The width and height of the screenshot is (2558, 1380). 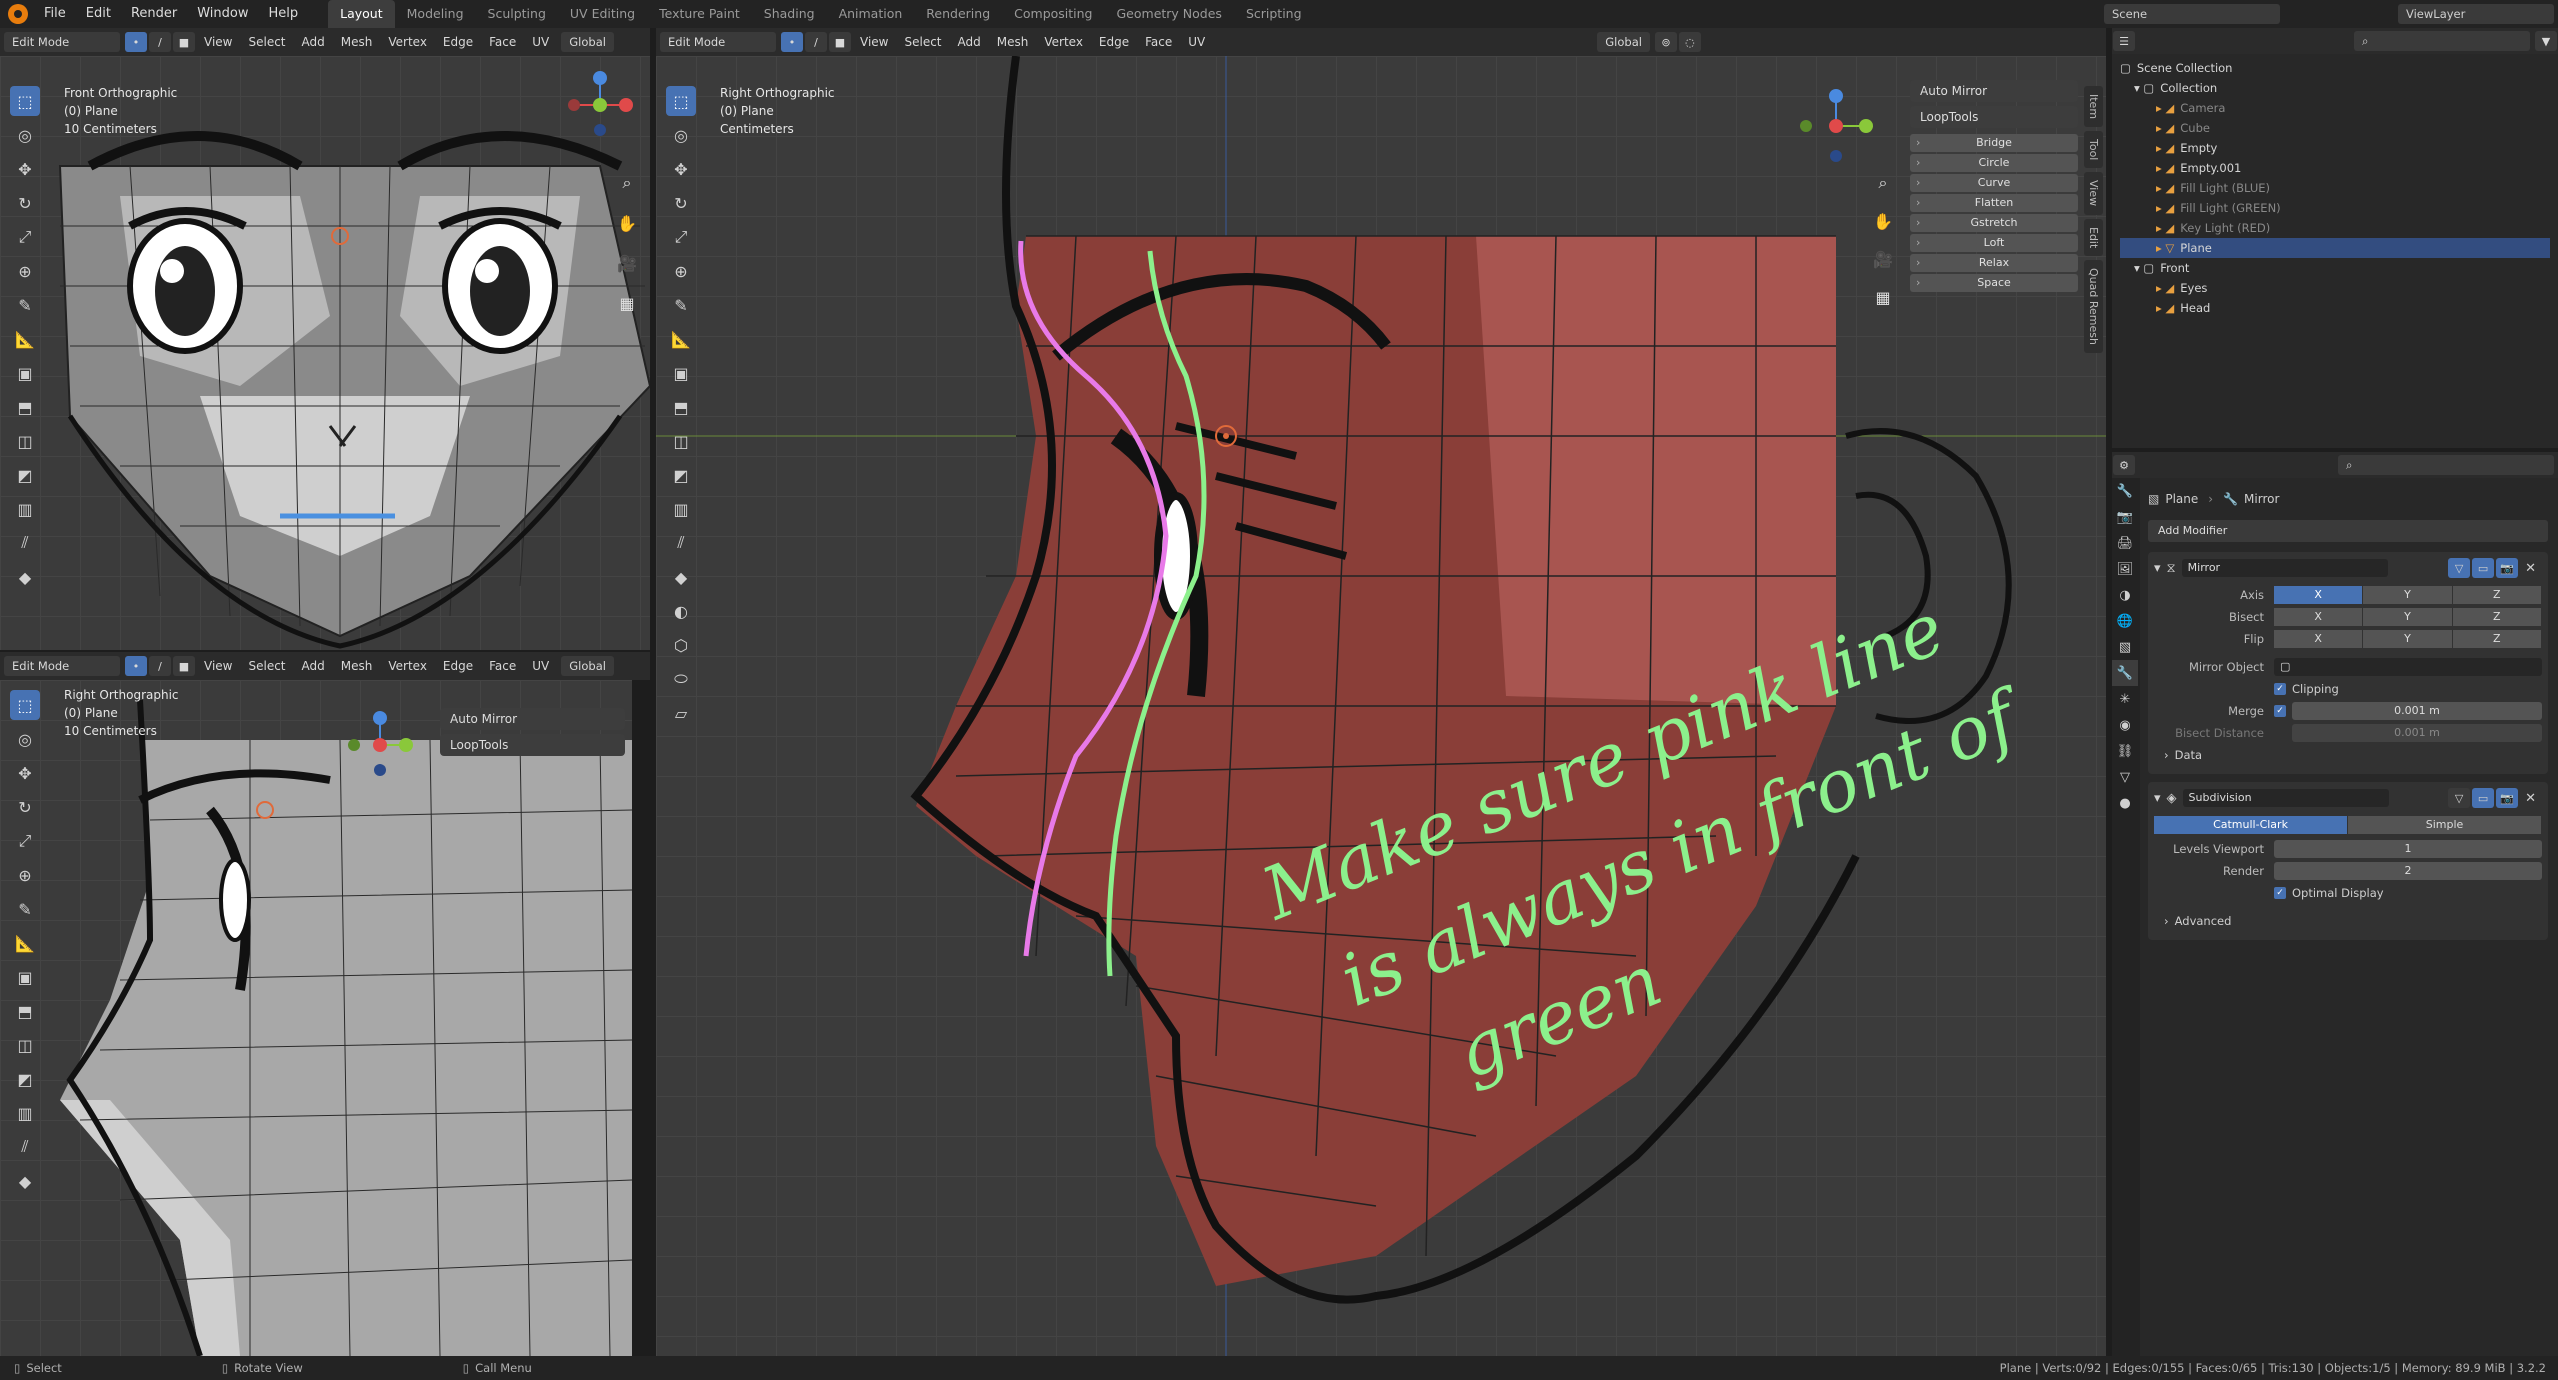 I want to click on pan-hand-icon: ✋, so click(x=627, y=223).